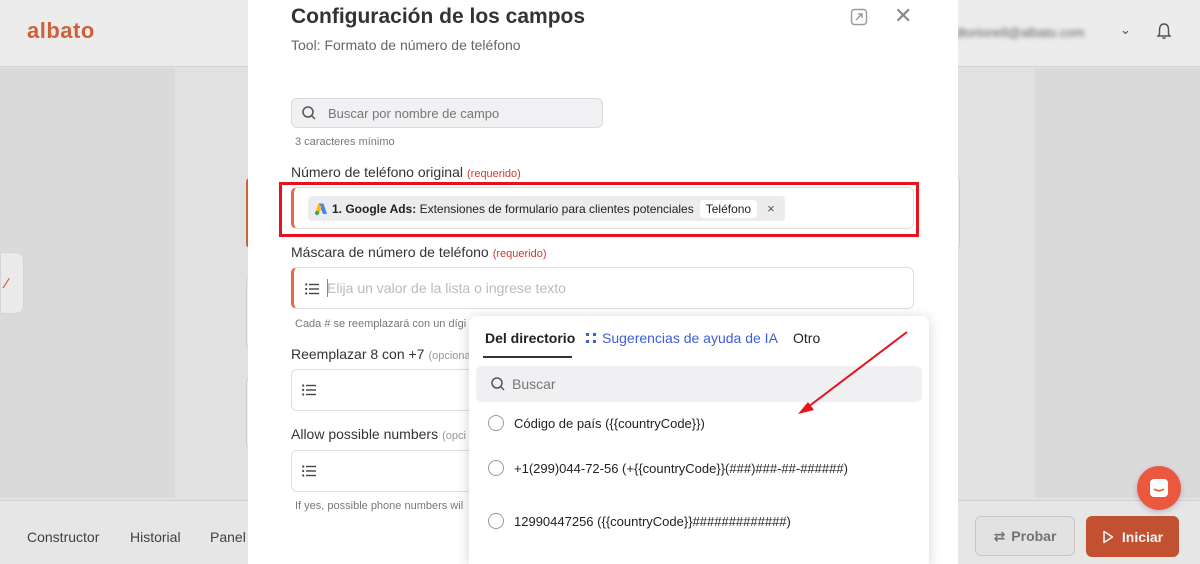 The height and width of the screenshot is (564, 1200). What do you see at coordinates (903, 16) in the screenshot?
I see `close-icon: ✕` at bounding box center [903, 16].